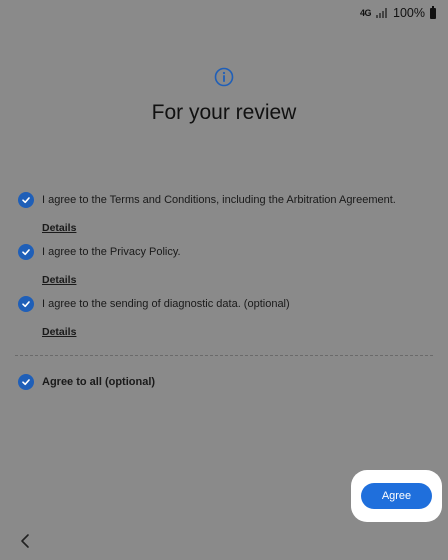 The height and width of the screenshot is (560, 448). What do you see at coordinates (228, 252) in the screenshot?
I see `consent-privacy-checkbox-row: I agree to the Privacy Policy.` at bounding box center [228, 252].